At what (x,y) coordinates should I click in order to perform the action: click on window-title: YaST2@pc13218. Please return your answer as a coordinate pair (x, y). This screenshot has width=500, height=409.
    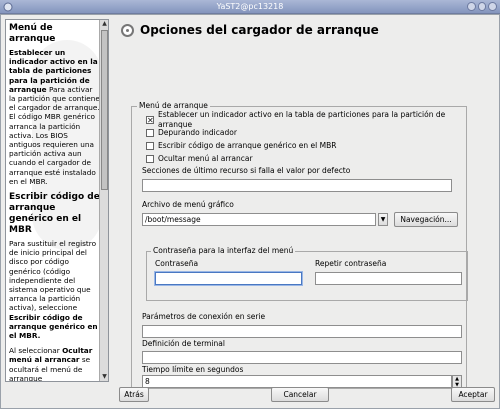
    Looking at the image, I should click on (250, 6).